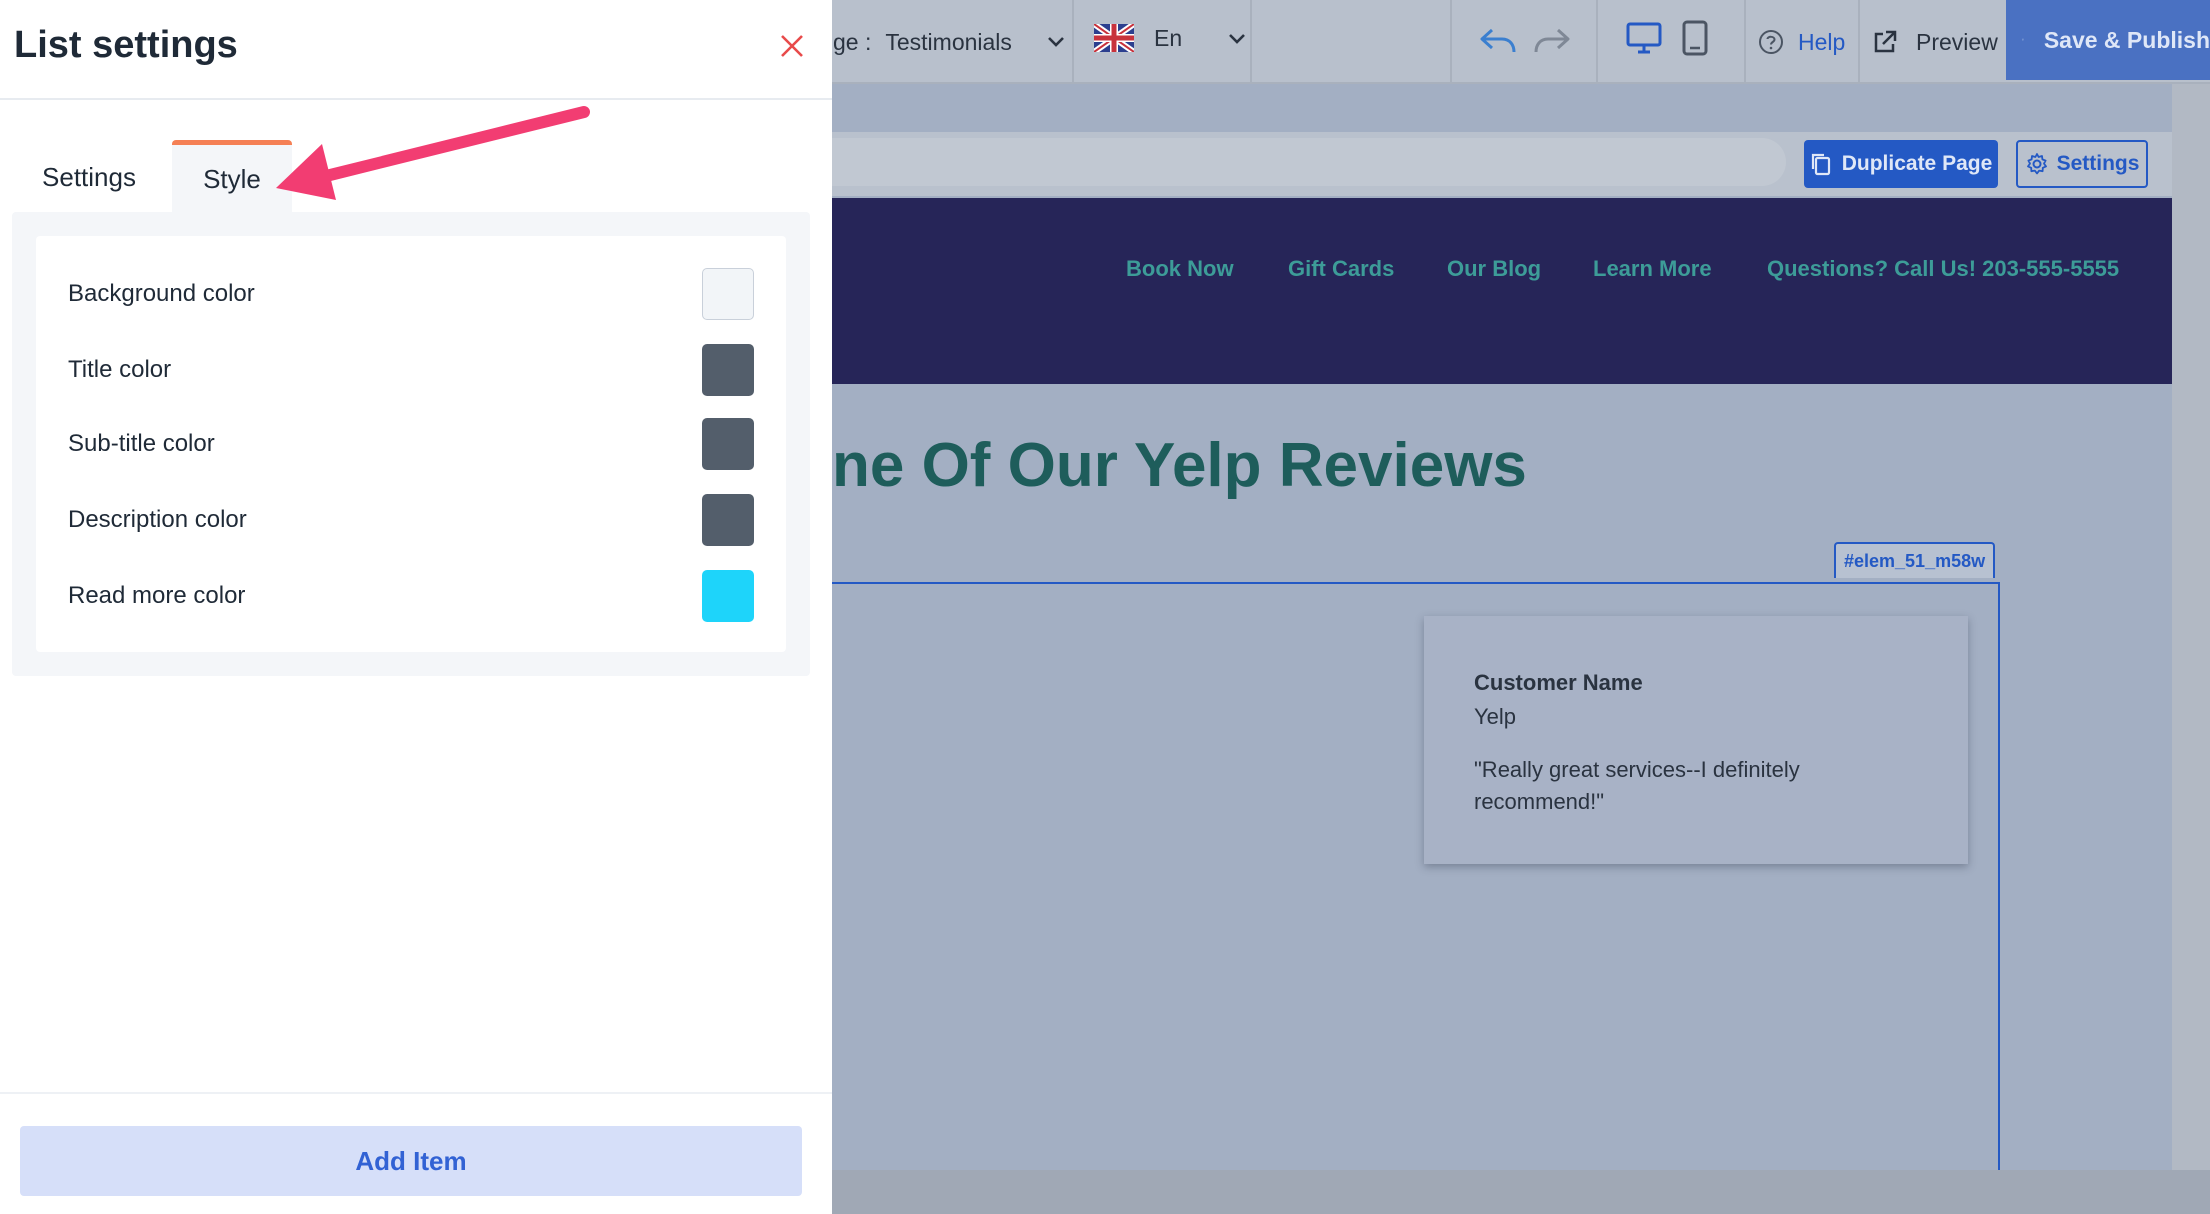 This screenshot has height=1214, width=2210. Describe the element at coordinates (157, 519) in the screenshot. I see `color-label: Description color` at that location.